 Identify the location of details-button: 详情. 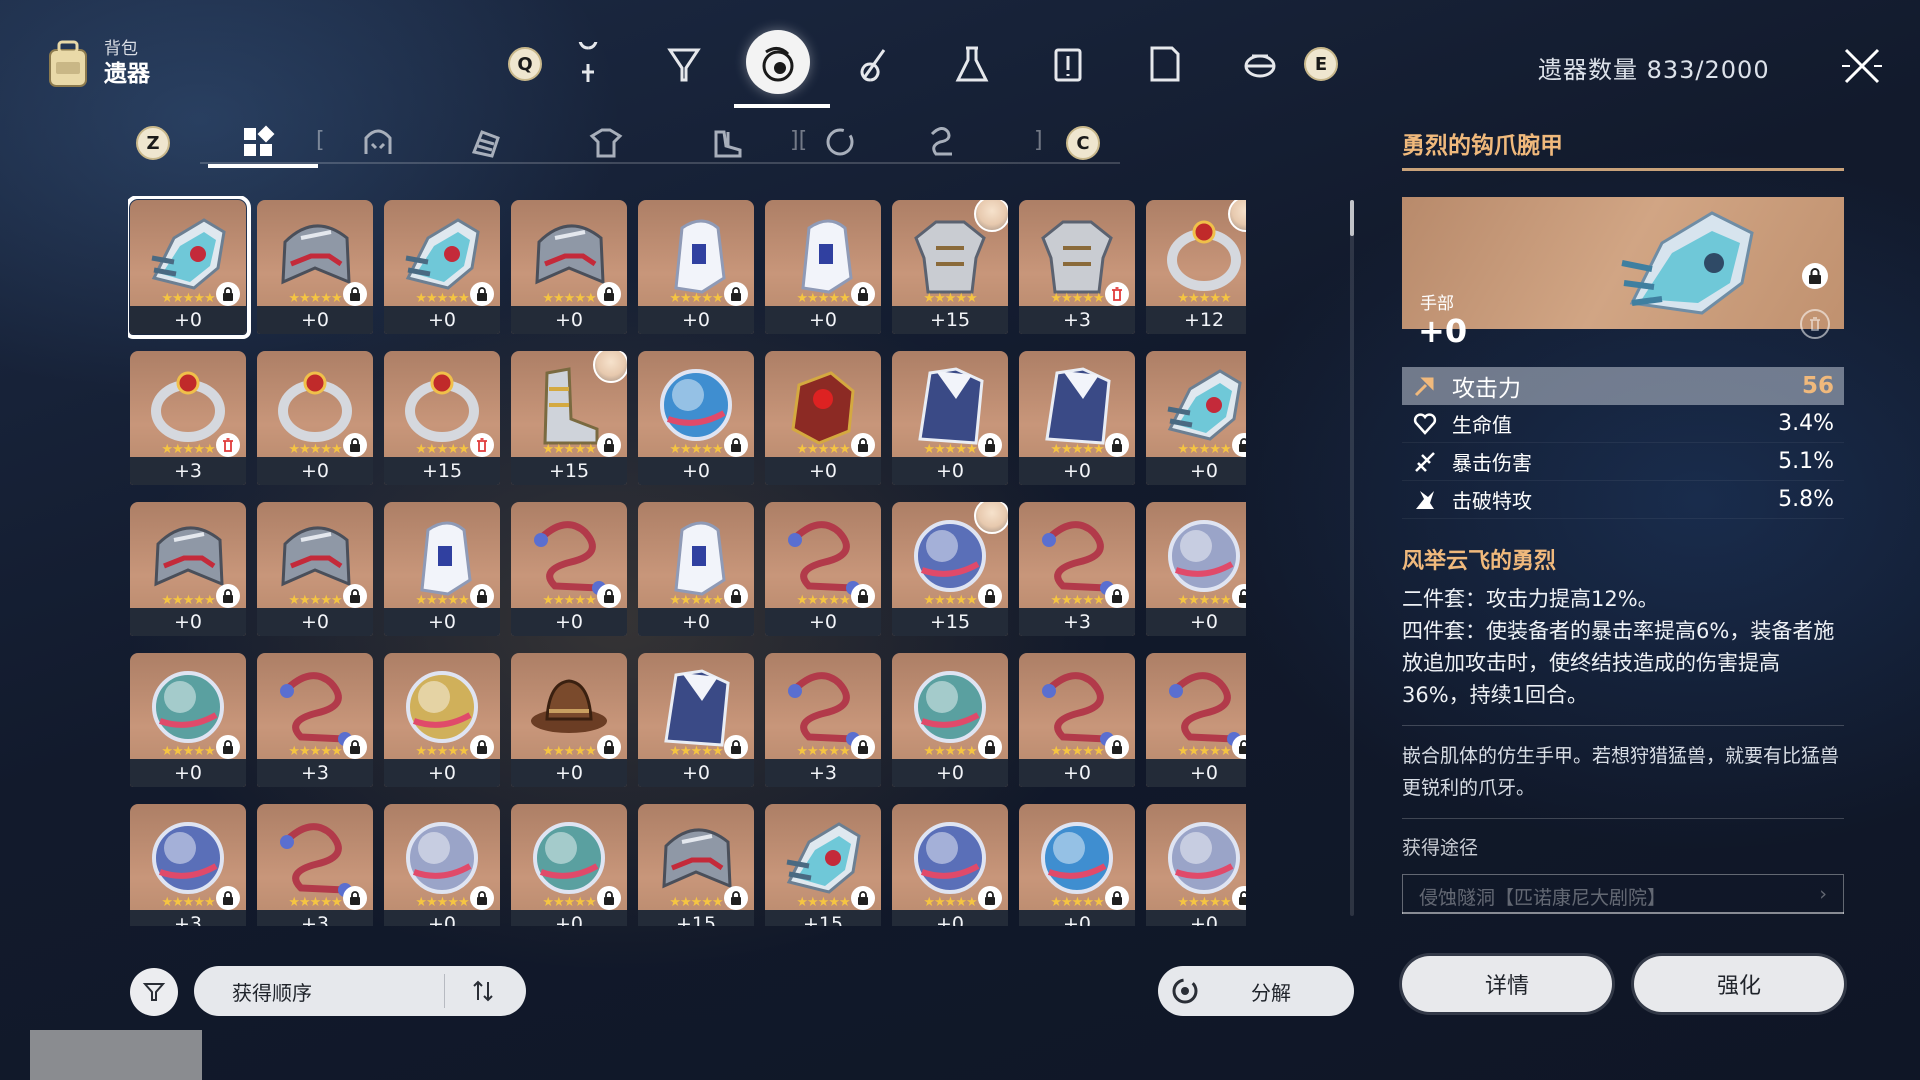
(1507, 984).